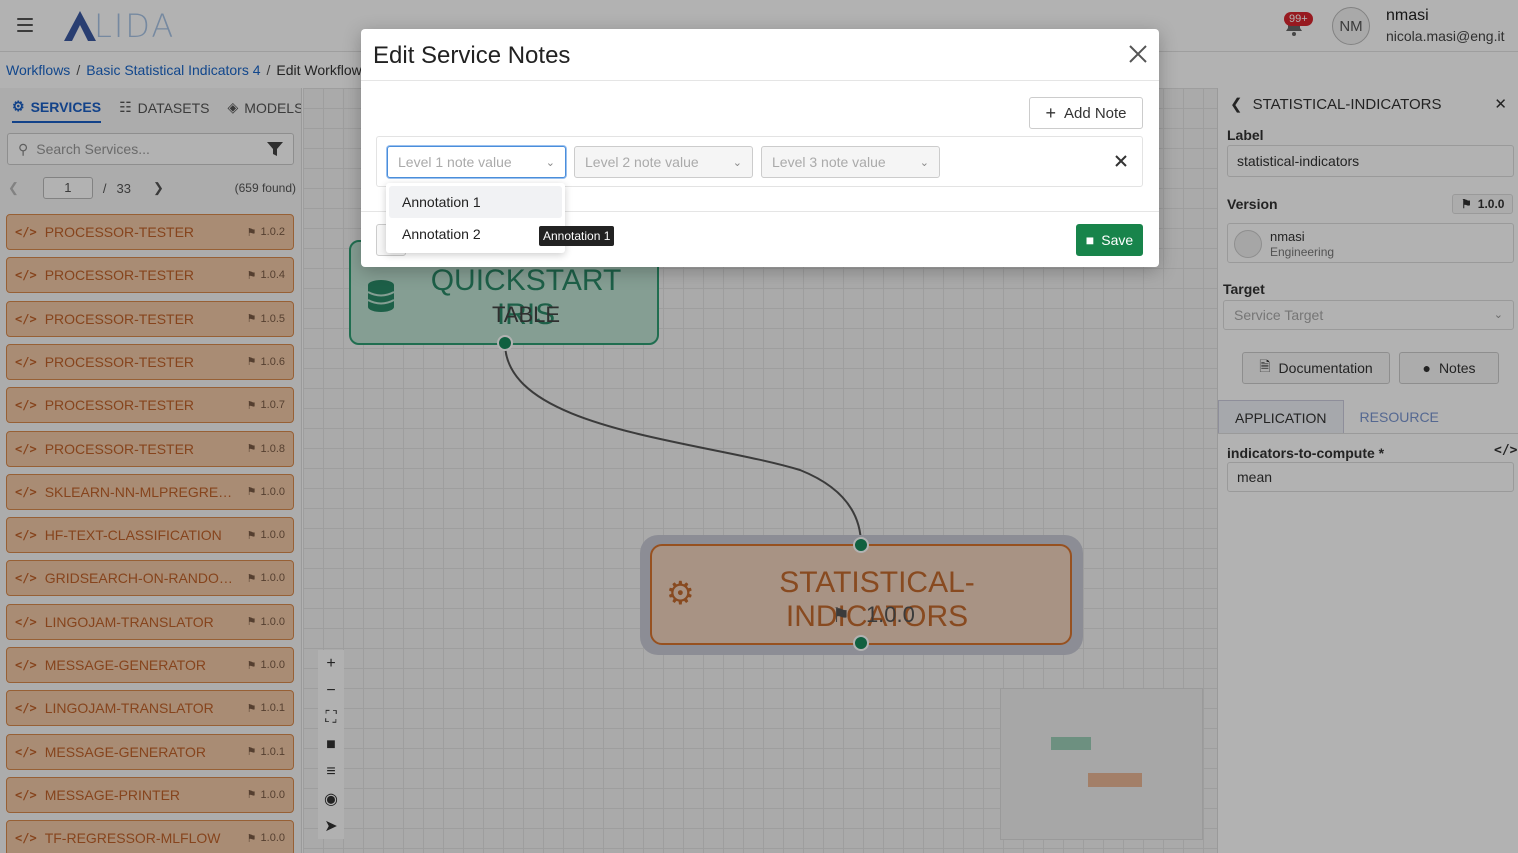  Describe the element at coordinates (577, 236) in the screenshot. I see `option-tooltip: Annotation 1` at that location.